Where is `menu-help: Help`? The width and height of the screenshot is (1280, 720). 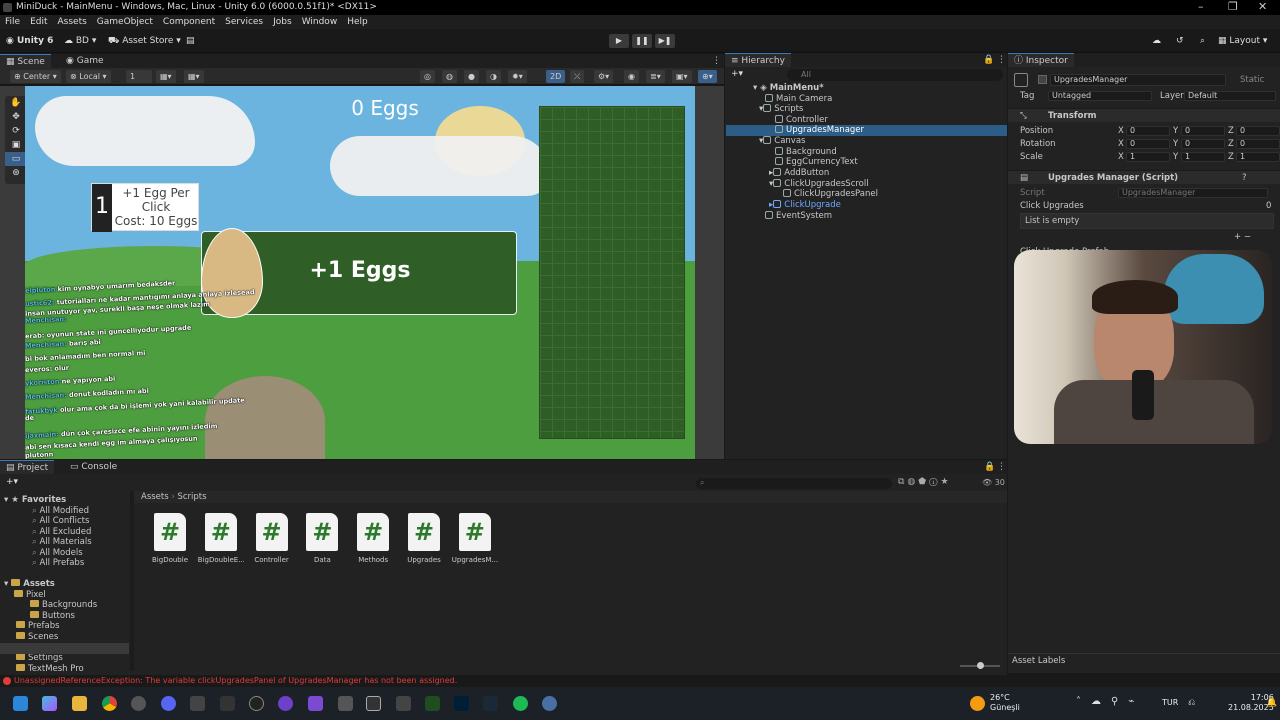
menu-help: Help is located at coordinates (357, 22).